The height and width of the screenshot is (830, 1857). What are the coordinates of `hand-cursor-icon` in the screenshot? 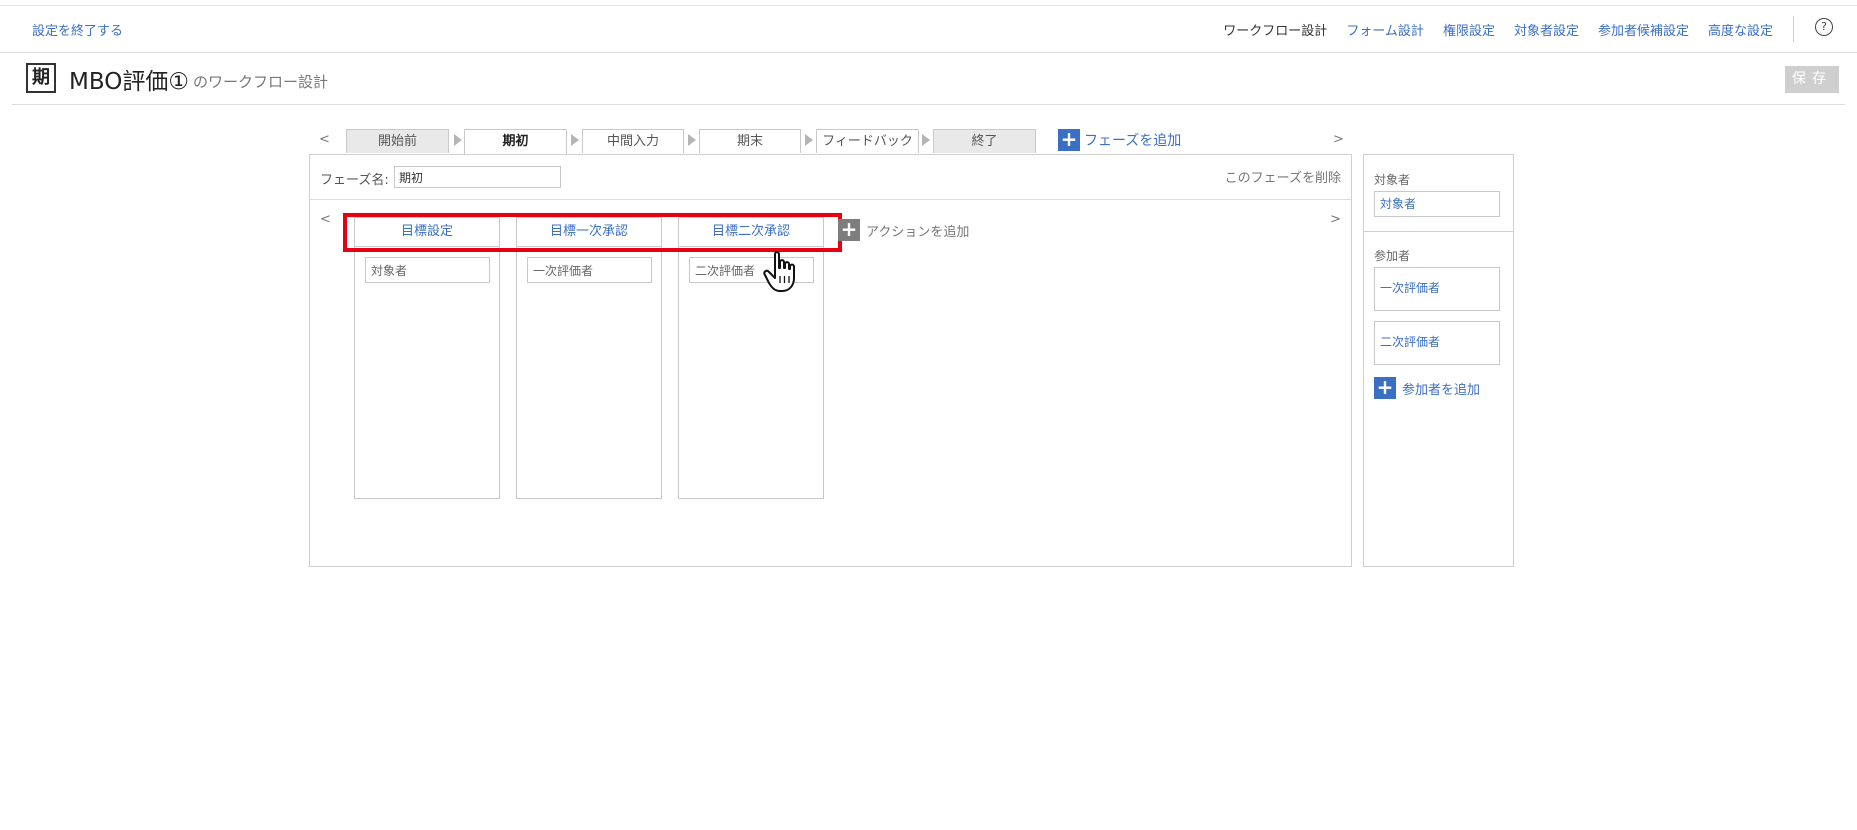 It's located at (779, 271).